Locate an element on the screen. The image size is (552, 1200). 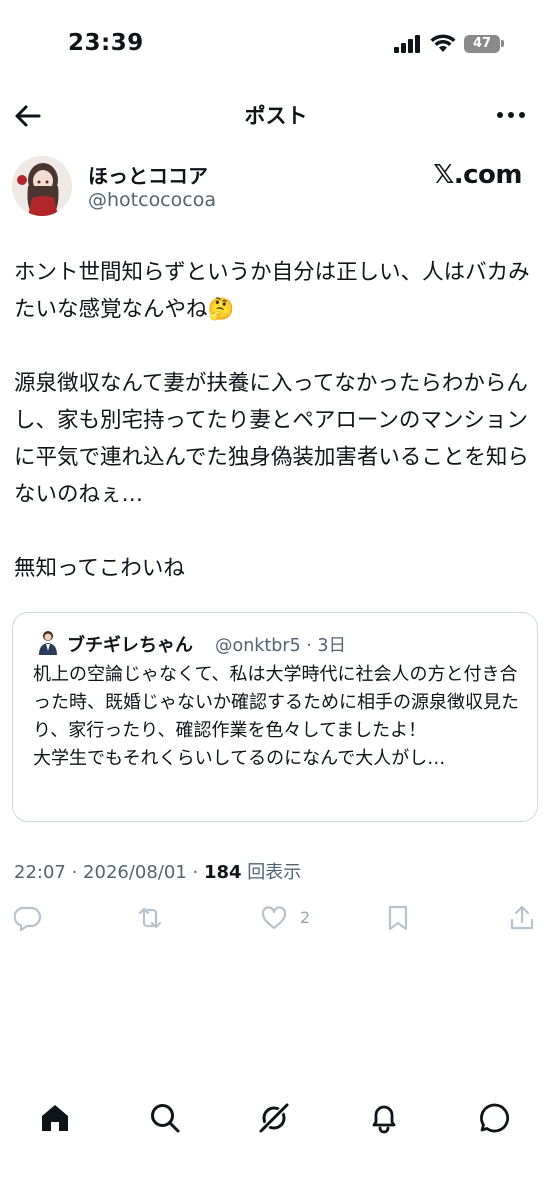
like-button is located at coordinates (274, 918).